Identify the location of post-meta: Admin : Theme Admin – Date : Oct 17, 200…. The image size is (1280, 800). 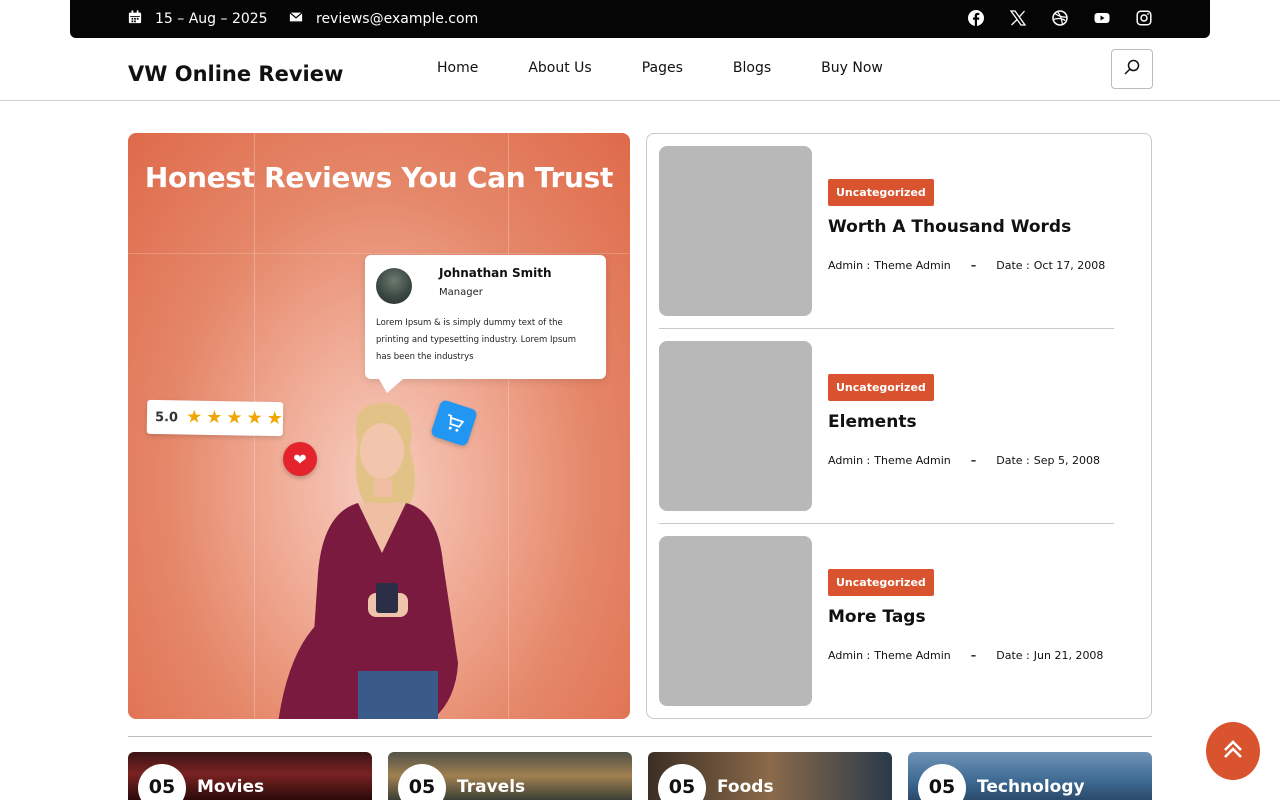
(966, 265).